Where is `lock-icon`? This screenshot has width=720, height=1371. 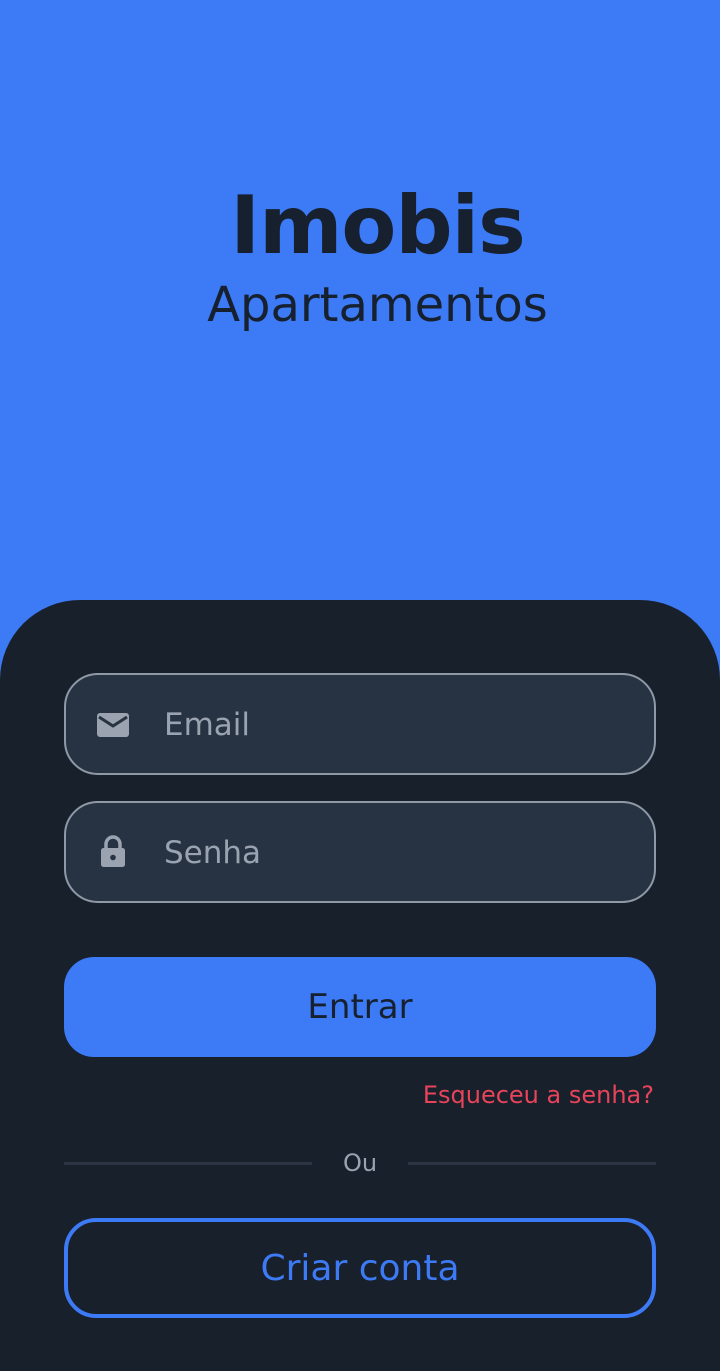 lock-icon is located at coordinates (113, 851).